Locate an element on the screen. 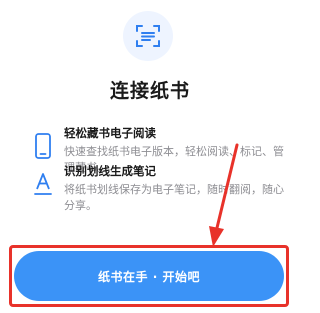  scan-icon-container is located at coordinates (148, 36).